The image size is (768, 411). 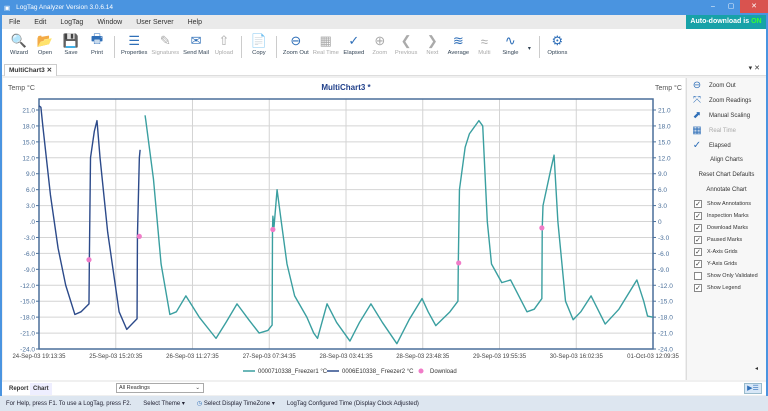 I want to click on toolbar-save-button: 💾 Save, so click(x=71, y=44).